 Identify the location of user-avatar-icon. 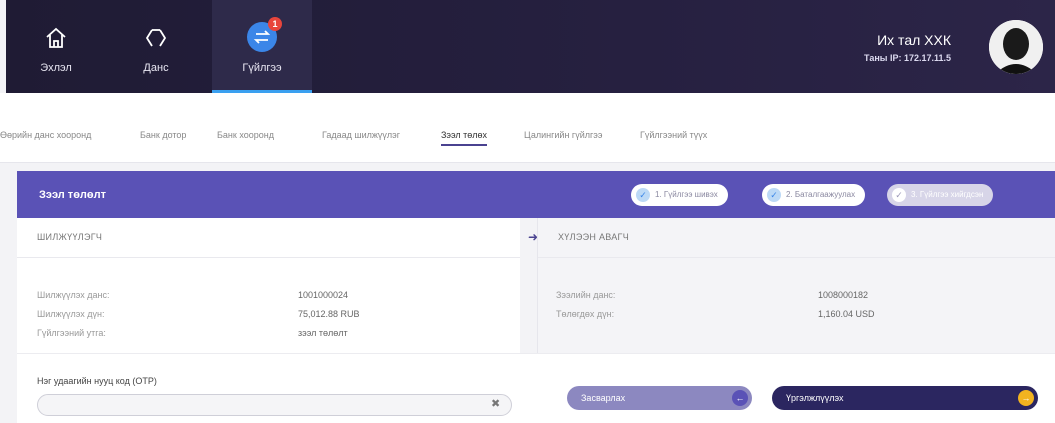
(1016, 47).